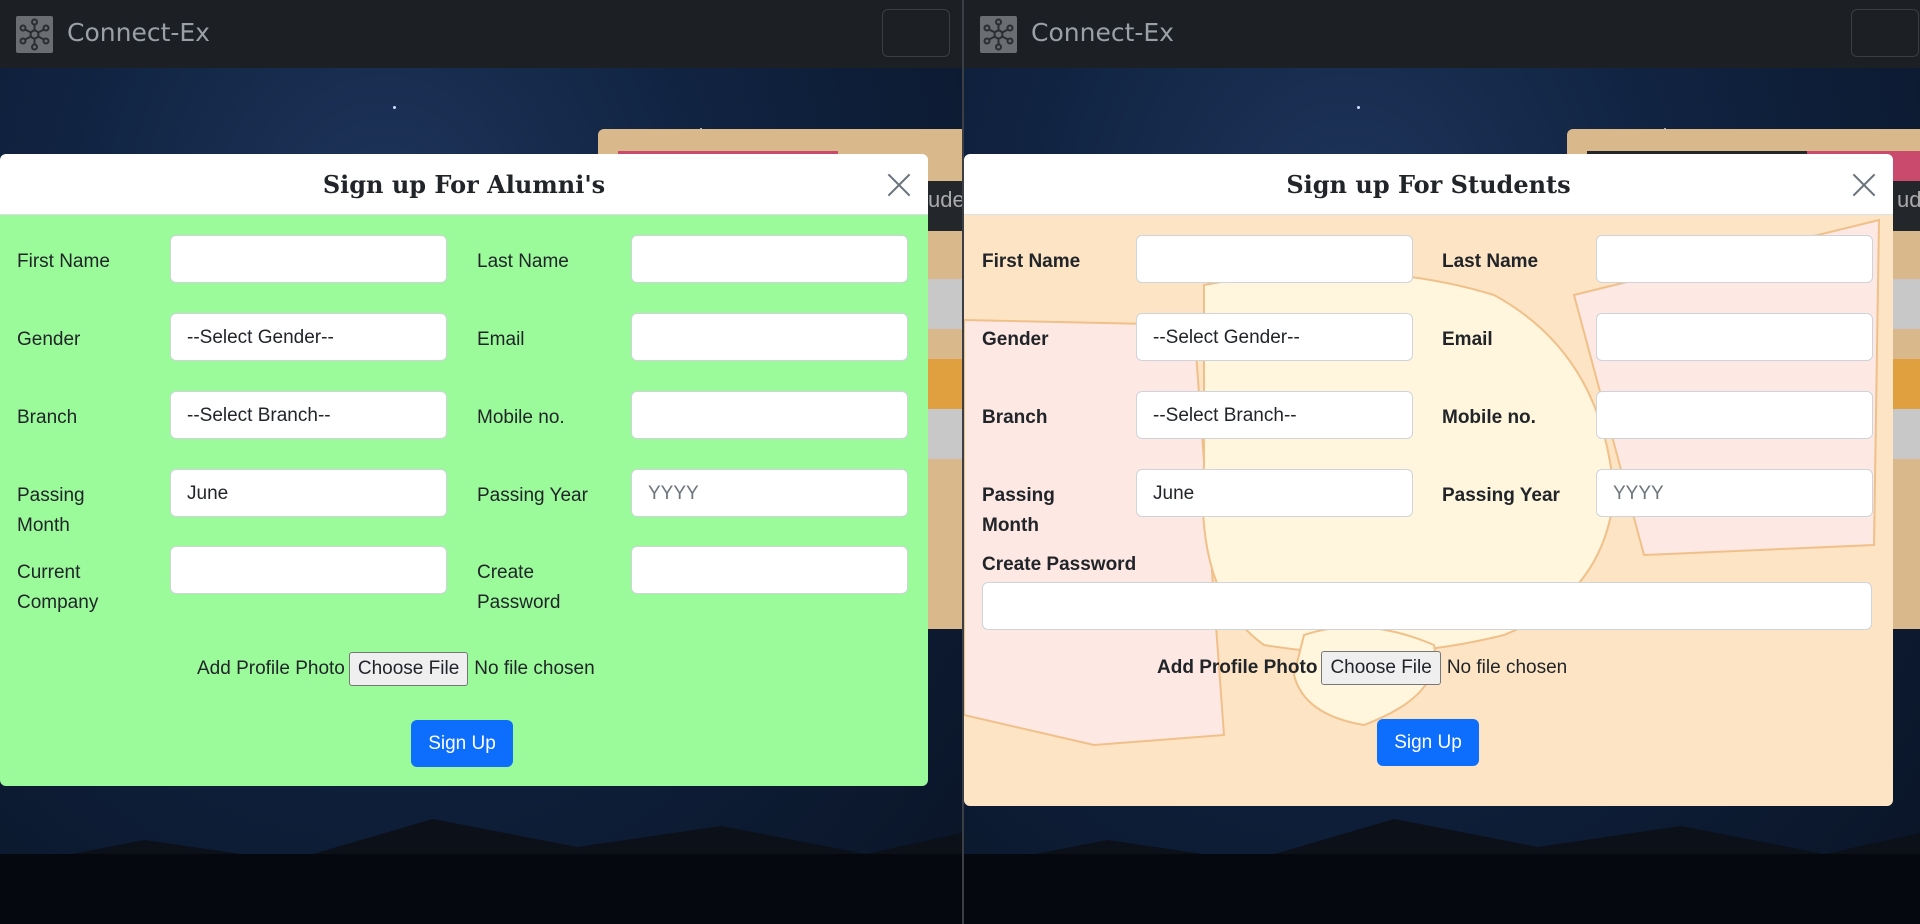  Describe the element at coordinates (58, 602) in the screenshot. I see `current-company-label-line2: Company` at that location.